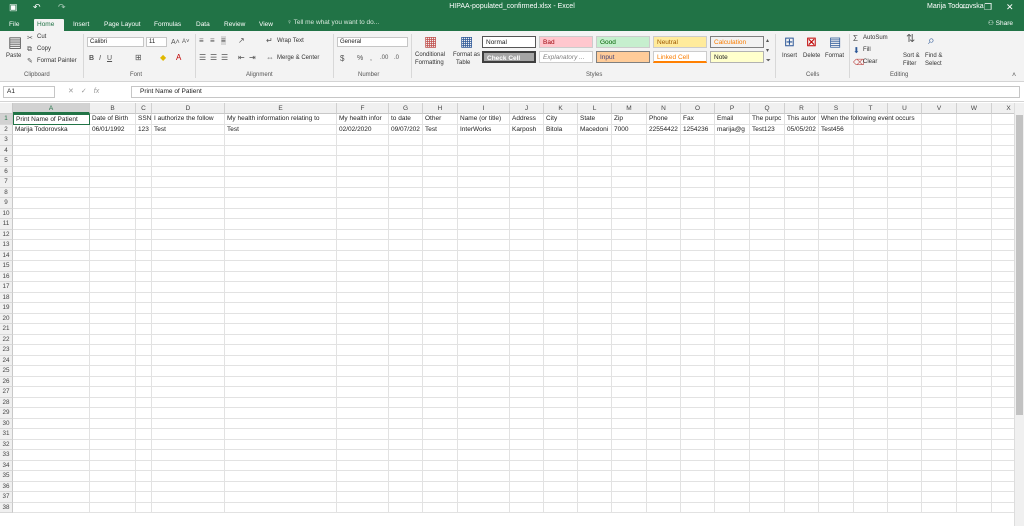 The image size is (1024, 526). Describe the element at coordinates (974, 203) in the screenshot. I see `cell-w9` at that location.